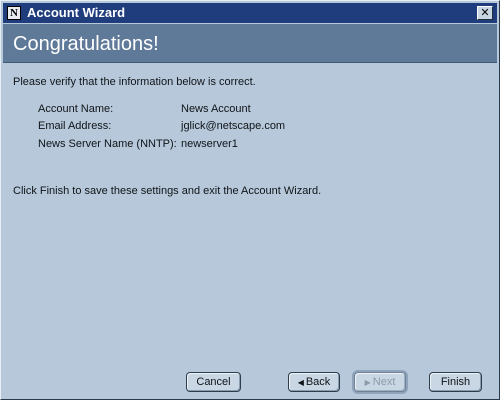 The width and height of the screenshot is (500, 400). I want to click on next-button: ▶ Next, so click(380, 382).